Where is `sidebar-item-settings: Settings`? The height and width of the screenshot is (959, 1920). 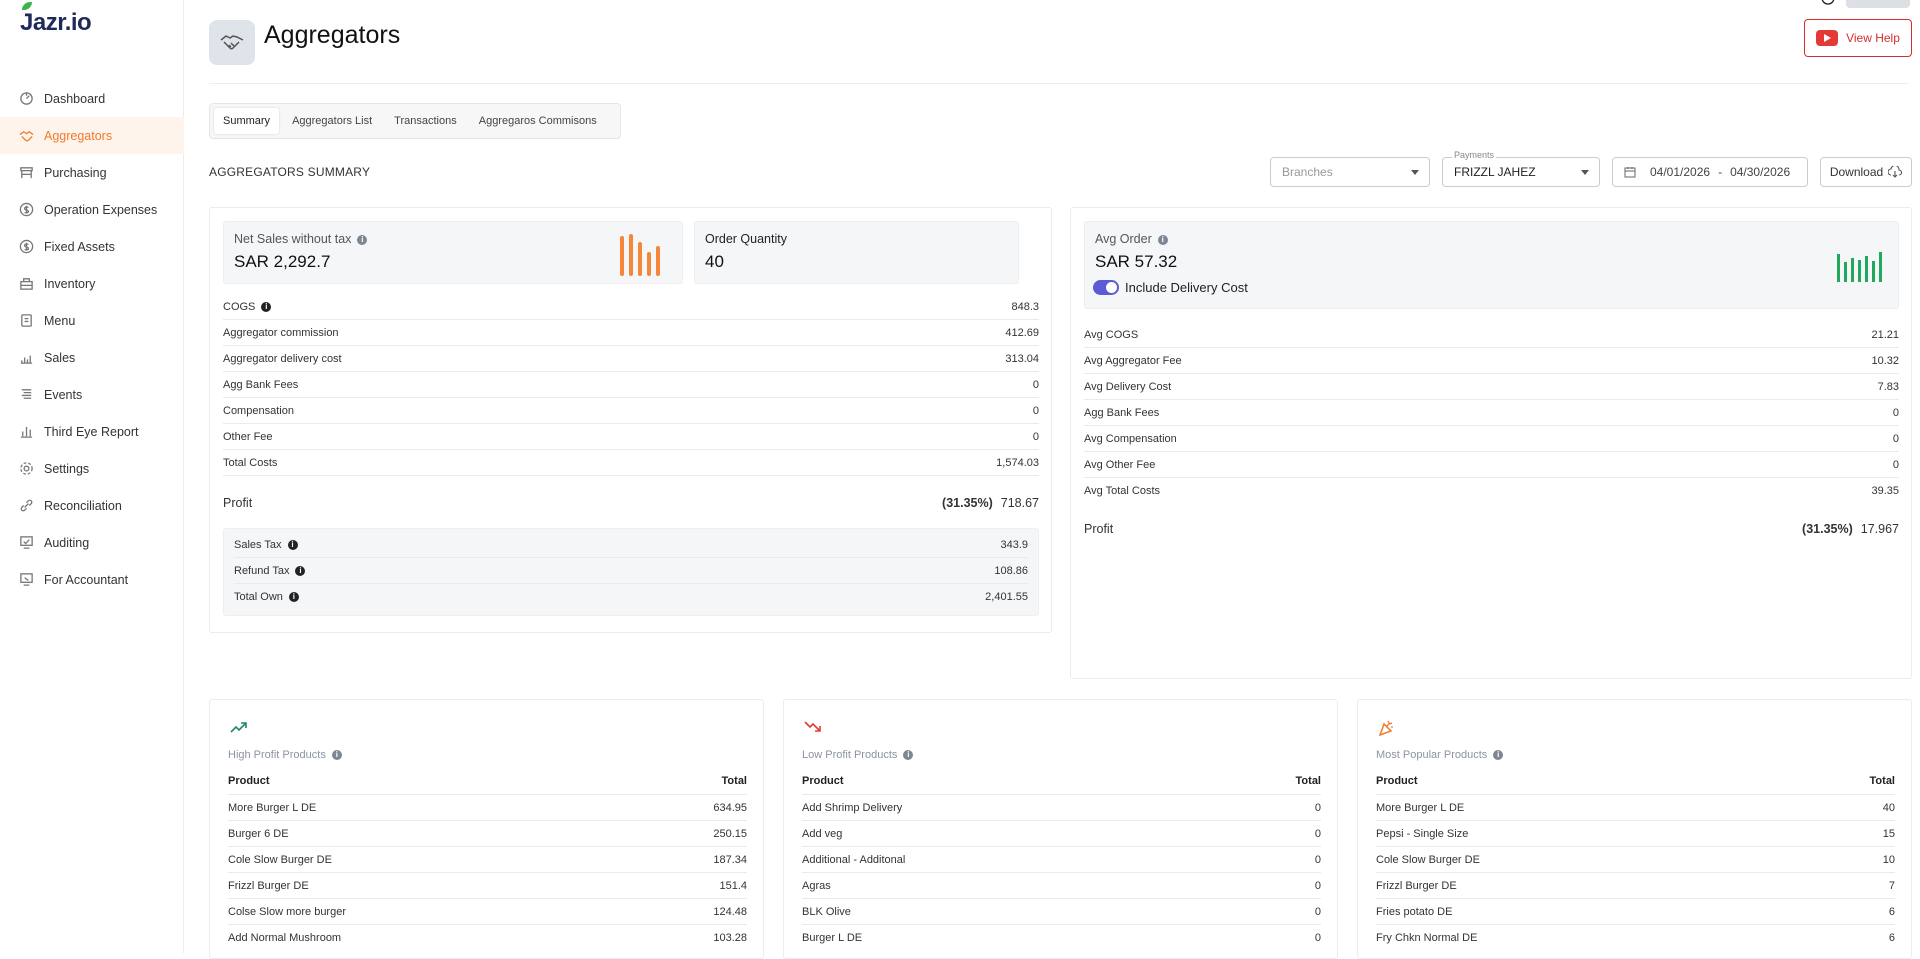
sidebar-item-settings: Settings is located at coordinates (92, 468).